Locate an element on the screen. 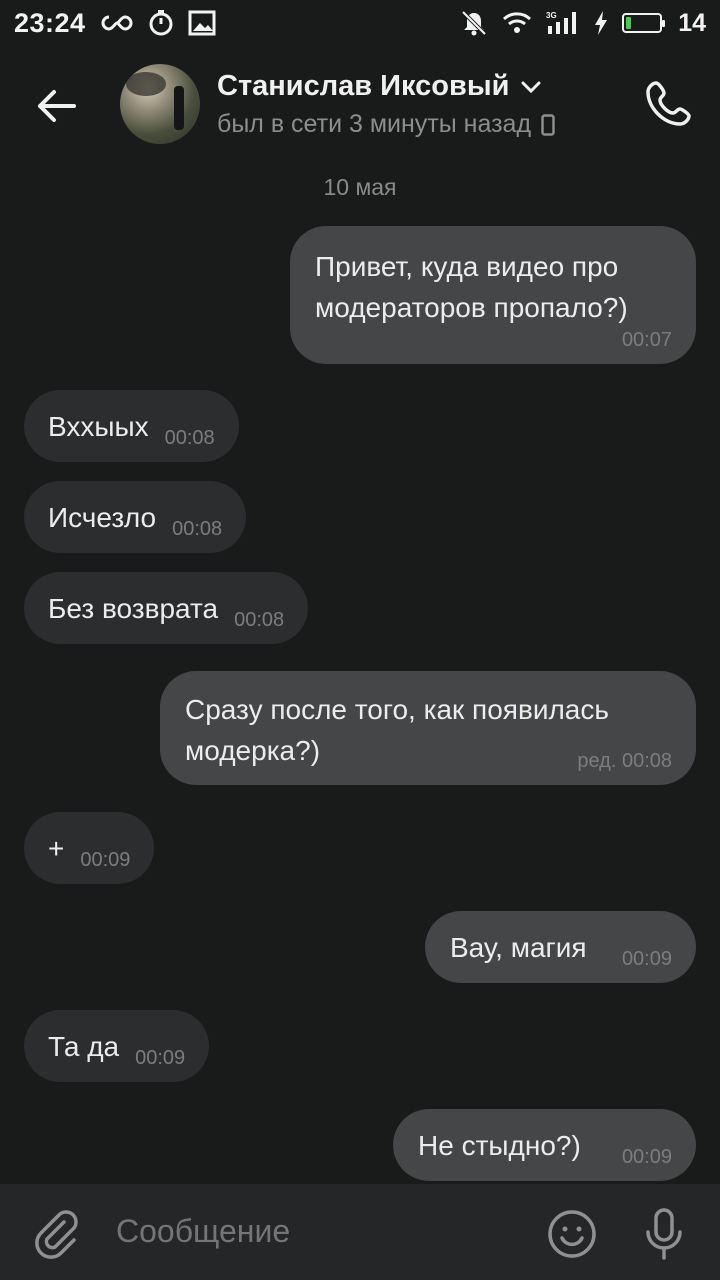 This screenshot has width=720, height=1280. contact-status: был в сети 3 минуты назад is located at coordinates (386, 124).